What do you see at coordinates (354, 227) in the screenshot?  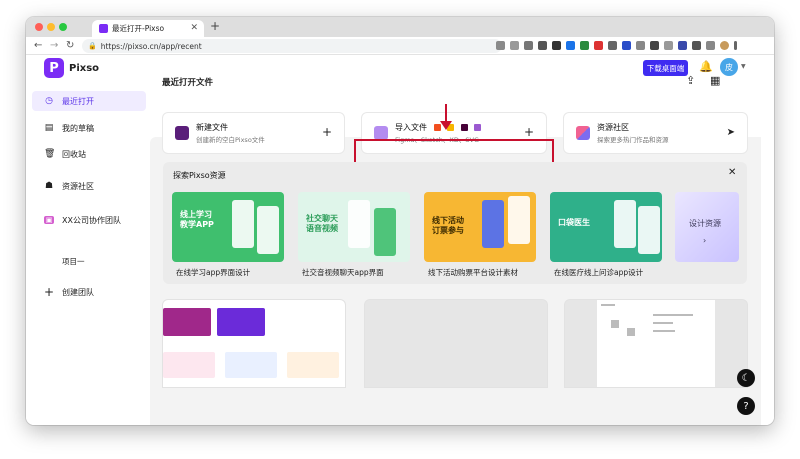 I see `resource-thumb-social: 社交聊天 语音视频` at bounding box center [354, 227].